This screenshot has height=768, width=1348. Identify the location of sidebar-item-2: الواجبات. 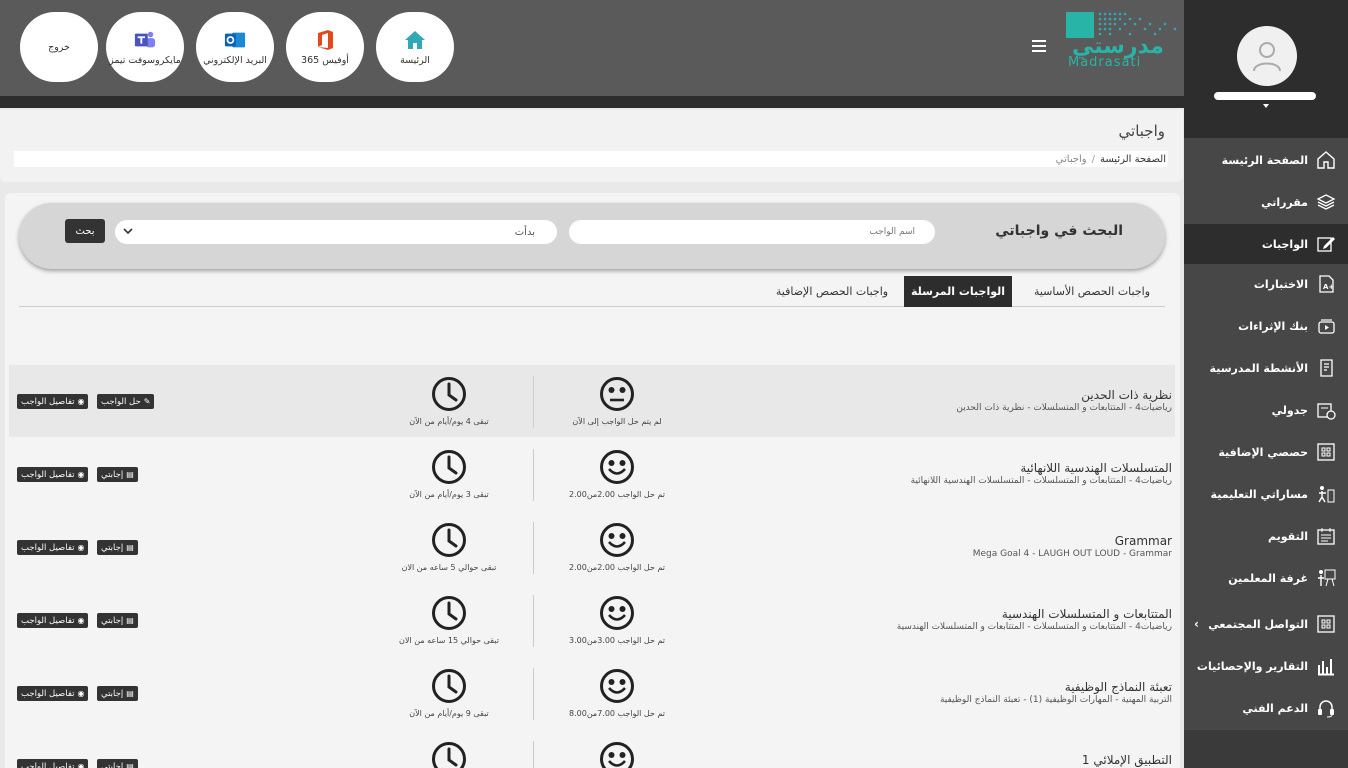
(1266, 244).